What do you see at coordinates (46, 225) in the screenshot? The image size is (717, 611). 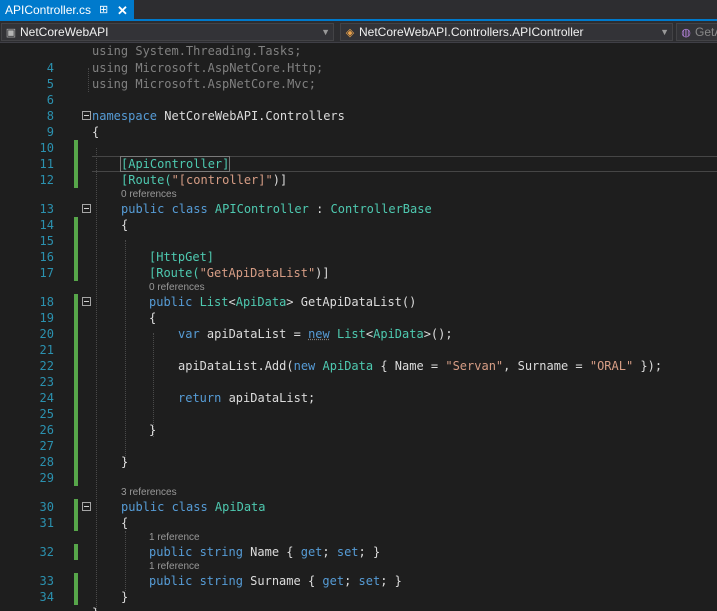 I see `line-number: 14` at bounding box center [46, 225].